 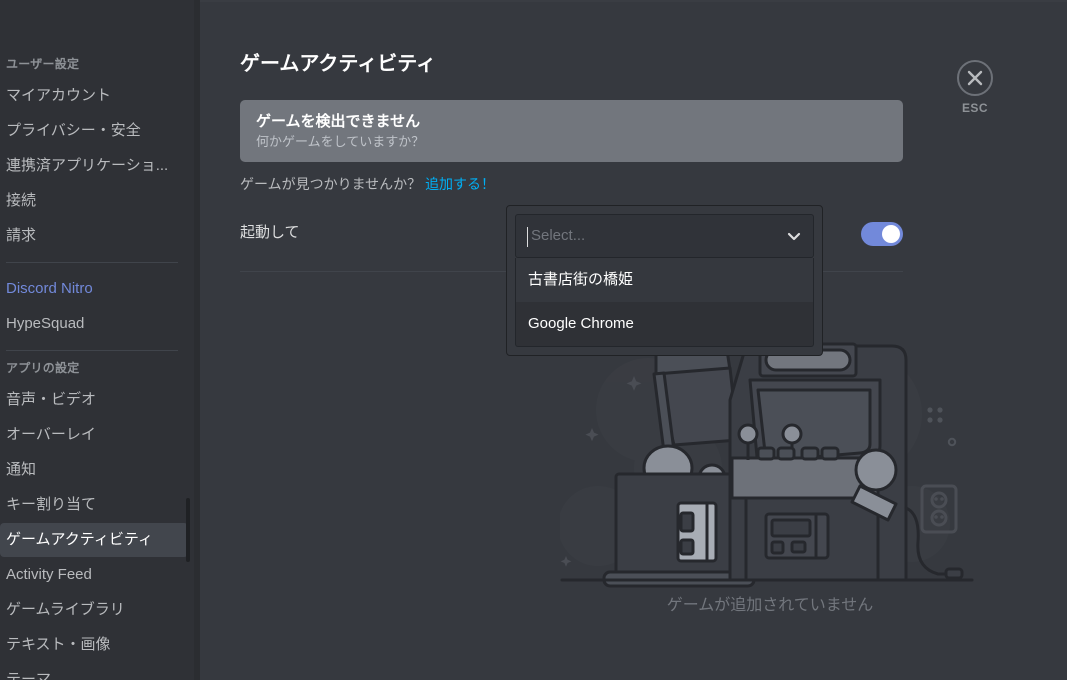 I want to click on no-game-detected-banner: ゲームを検出できません 何かゲームをしていますか？, so click(x=571, y=131).